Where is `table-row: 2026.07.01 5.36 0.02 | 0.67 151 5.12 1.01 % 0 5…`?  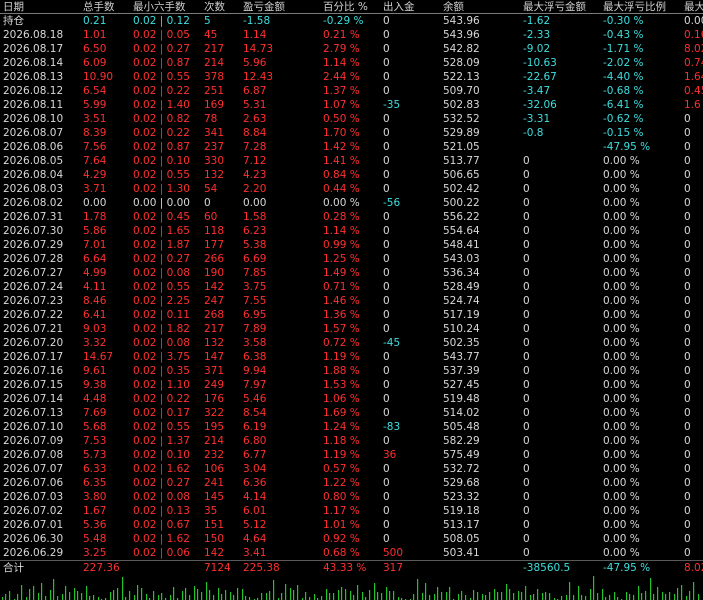
table-row: 2026.07.01 5.36 0.02 | 0.67 151 5.12 1.01 % 0 5… is located at coordinates (351, 525).